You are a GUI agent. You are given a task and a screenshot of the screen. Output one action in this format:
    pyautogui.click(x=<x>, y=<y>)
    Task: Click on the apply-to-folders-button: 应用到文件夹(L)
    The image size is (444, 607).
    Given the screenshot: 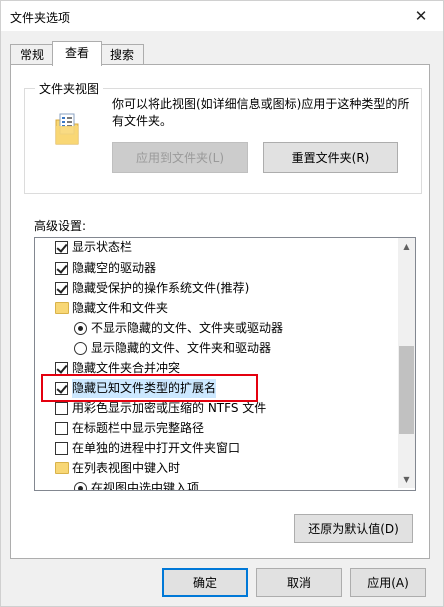 What is the action you would take?
    pyautogui.click(x=180, y=157)
    